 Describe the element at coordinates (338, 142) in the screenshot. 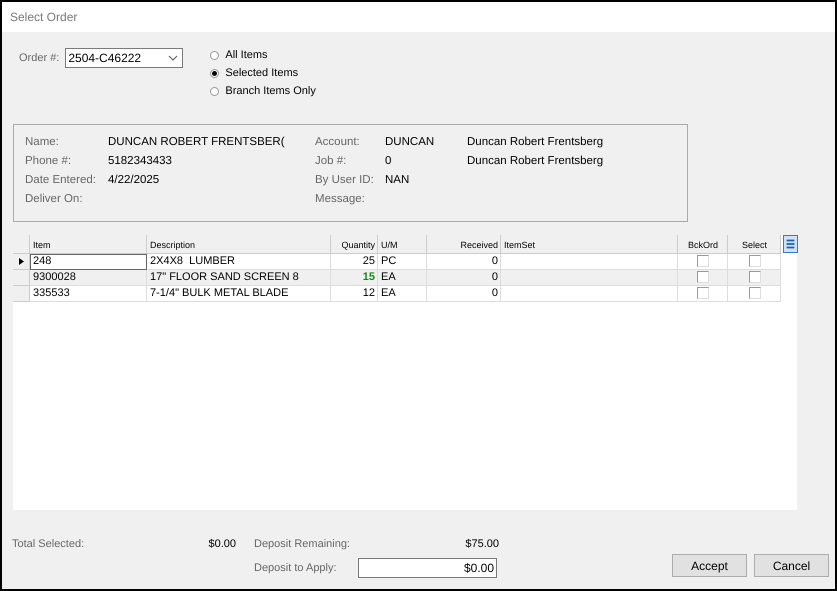

I see `field-label: Account:` at that location.